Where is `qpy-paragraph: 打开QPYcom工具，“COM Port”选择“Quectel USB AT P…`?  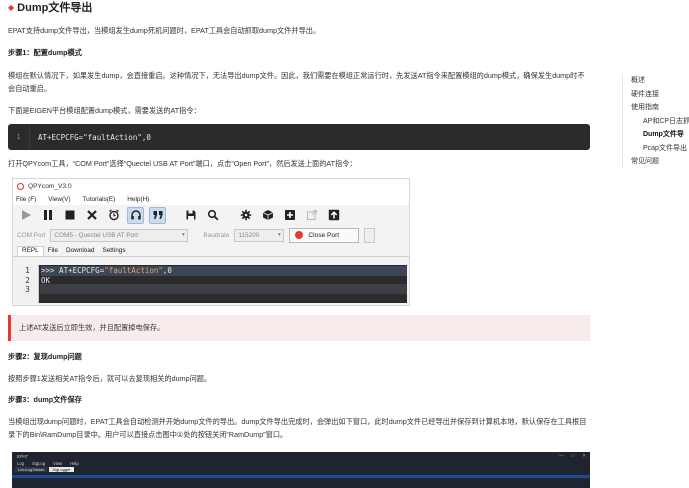 qpy-paragraph: 打开QPYcom工具，“COM Port”选择“Quectel USB AT P… is located at coordinates (182, 163).